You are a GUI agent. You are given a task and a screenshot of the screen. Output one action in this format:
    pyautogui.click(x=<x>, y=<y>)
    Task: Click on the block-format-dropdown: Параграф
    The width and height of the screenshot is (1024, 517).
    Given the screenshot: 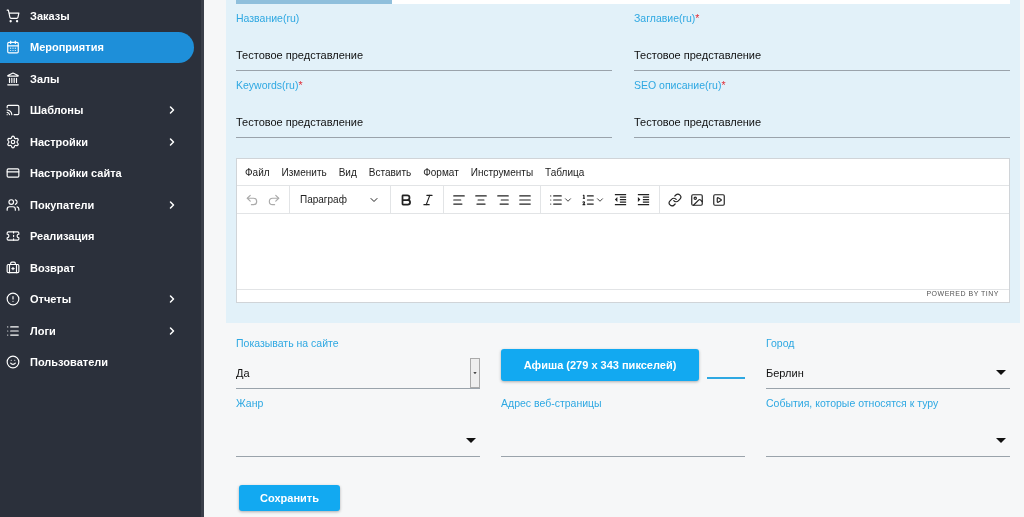 What is the action you would take?
    pyautogui.click(x=340, y=199)
    